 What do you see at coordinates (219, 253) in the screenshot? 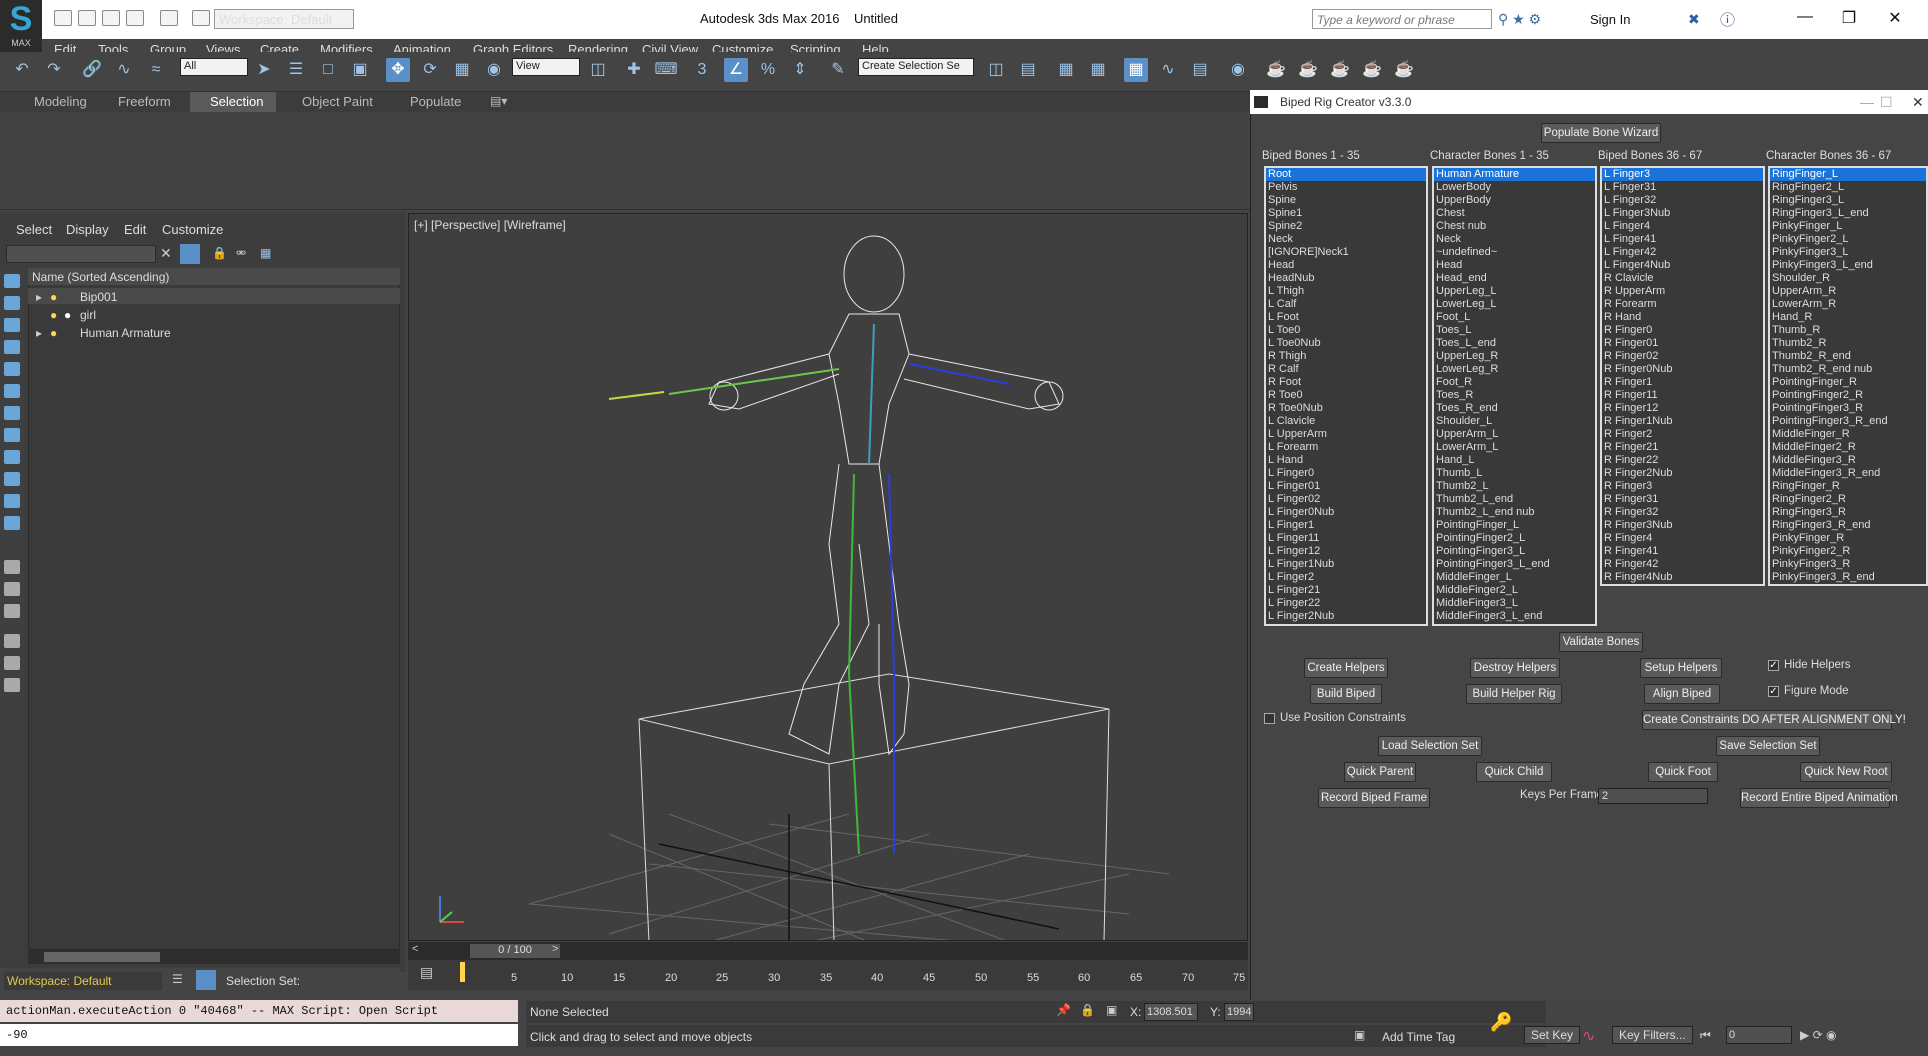
I see `lock-icon: 🔒` at bounding box center [219, 253].